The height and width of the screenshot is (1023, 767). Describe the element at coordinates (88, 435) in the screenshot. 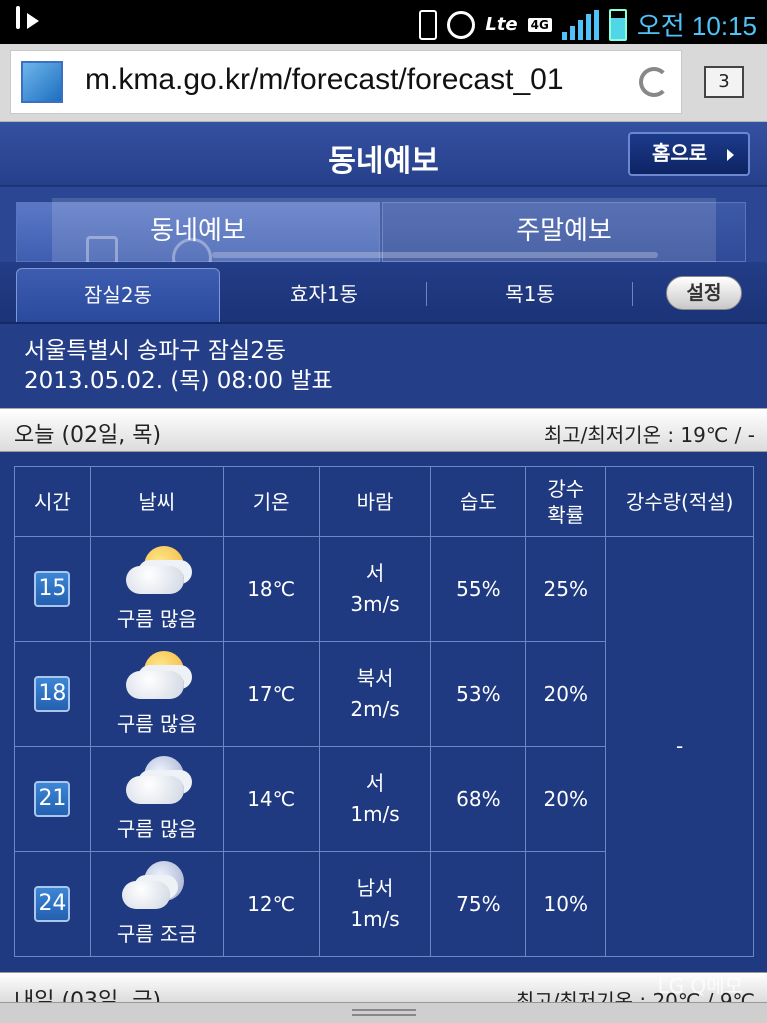

I see `today-label: 오늘 (02일, 목)` at that location.